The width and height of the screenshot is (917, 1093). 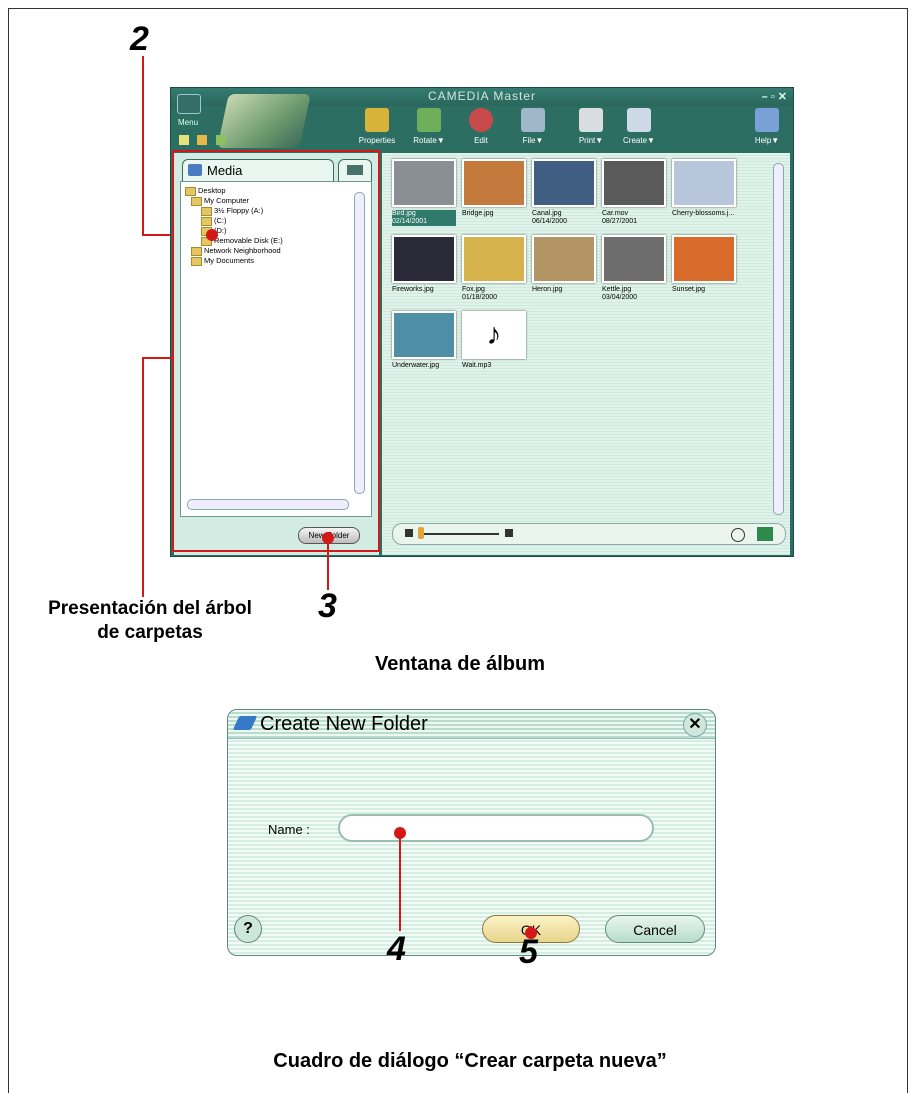 I want to click on dialog-caption: Cuadro de diálogo “Crear carpeta nueva”, so click(x=470, y=1061).